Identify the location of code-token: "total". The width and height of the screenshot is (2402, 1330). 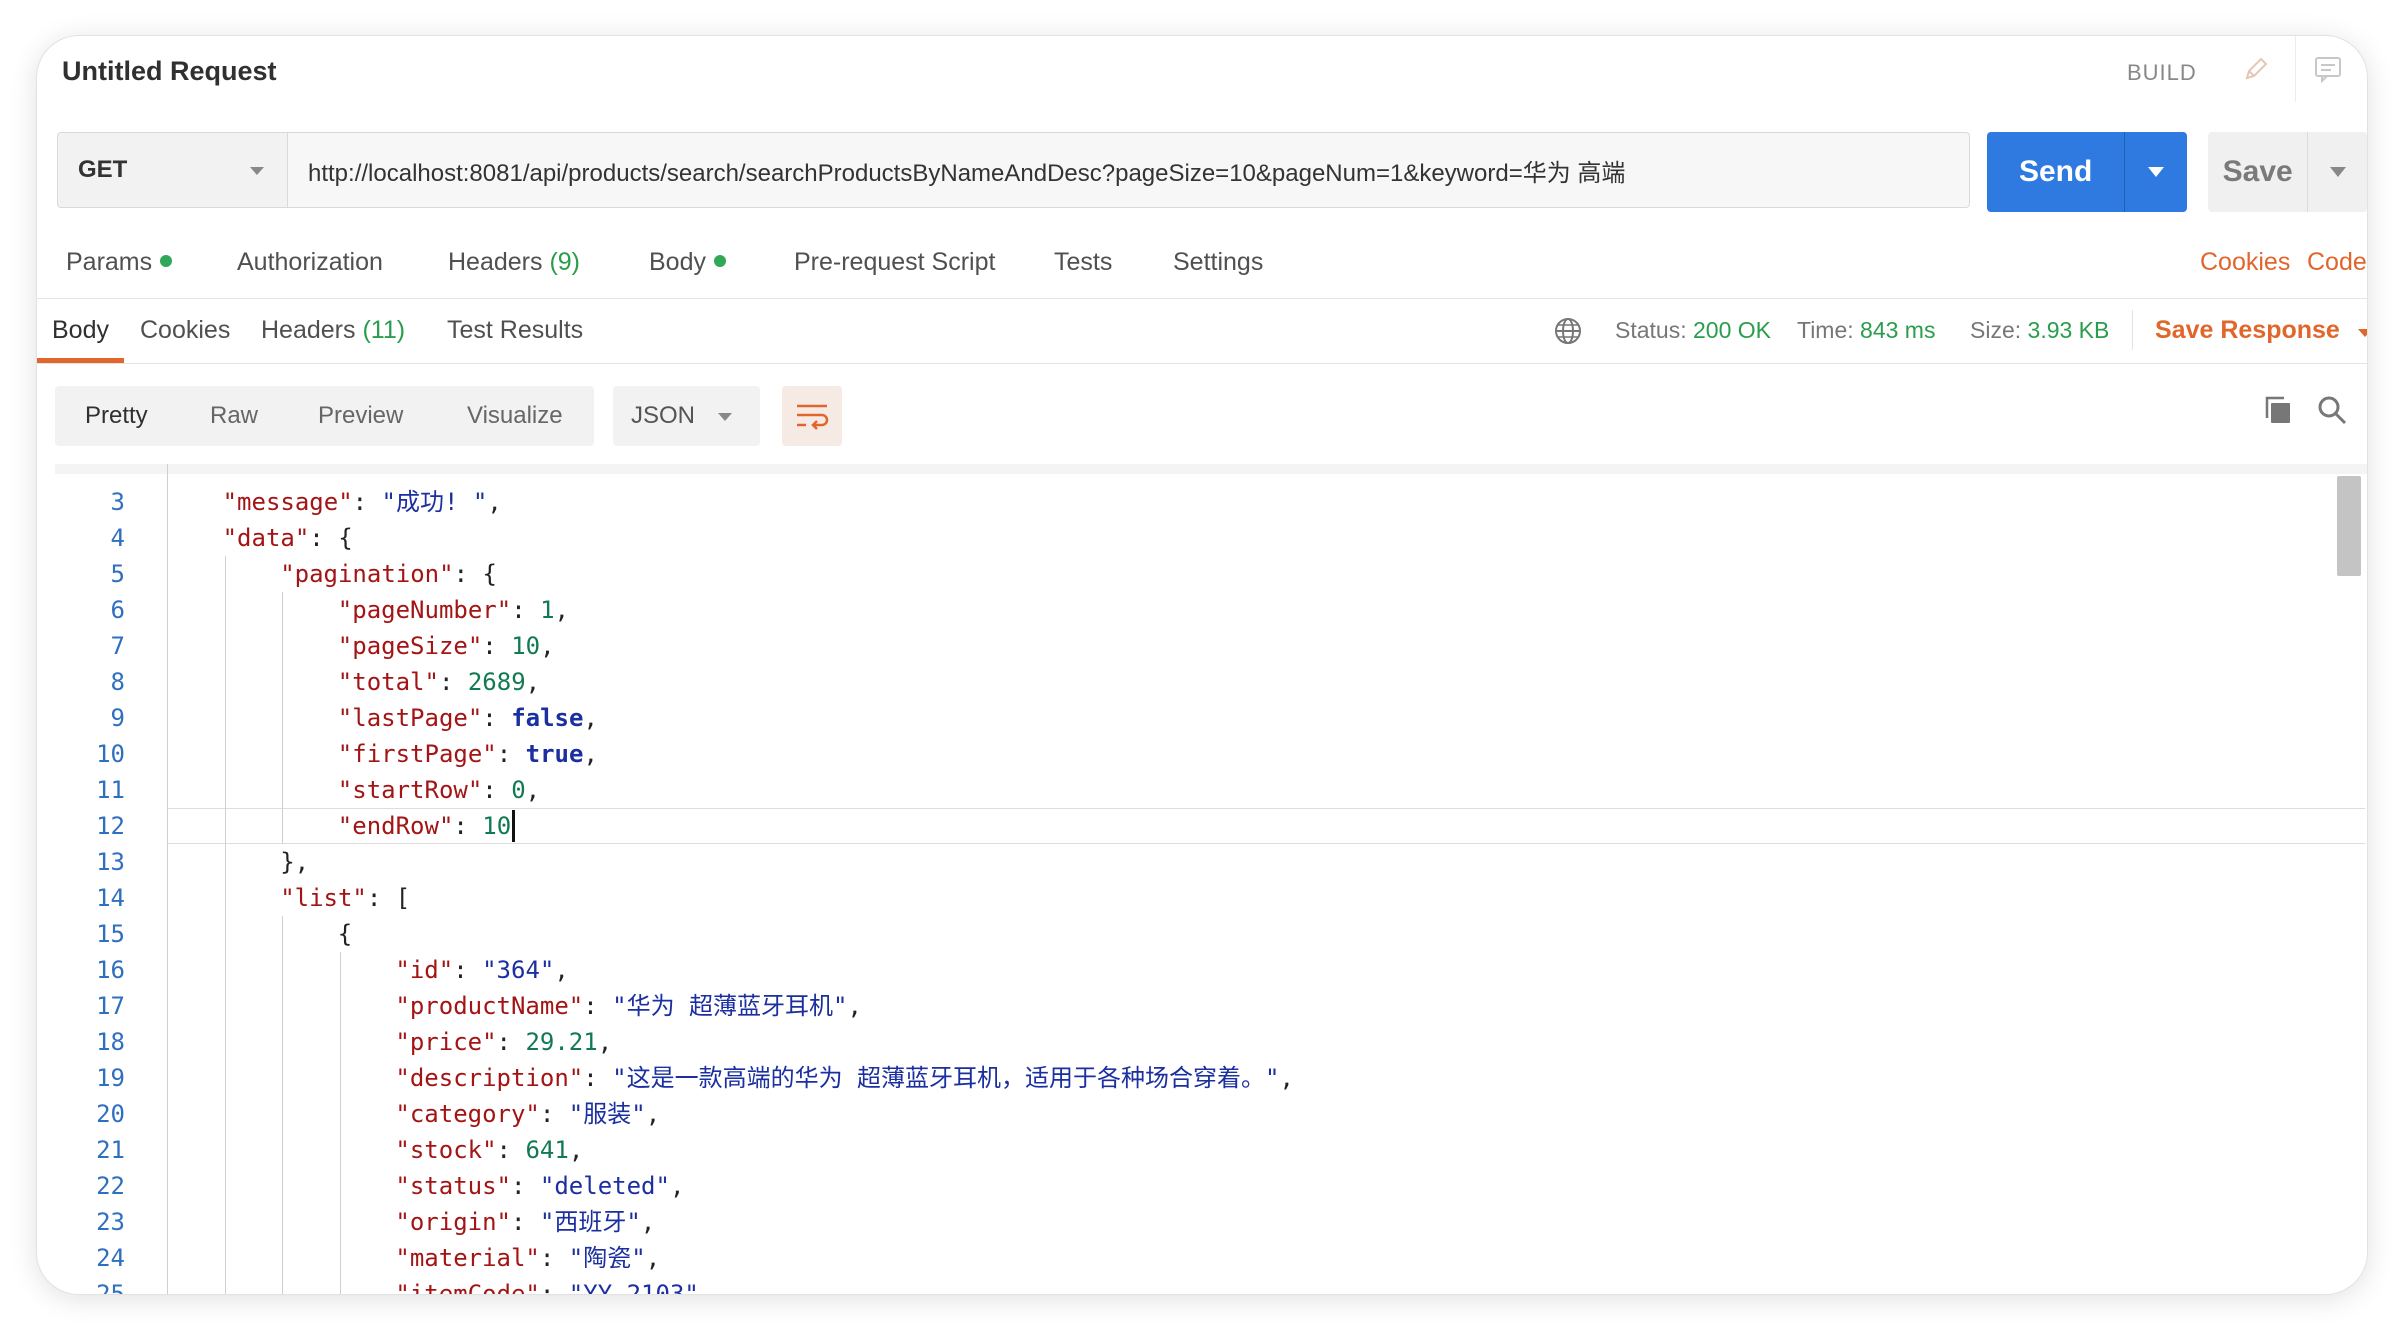
(388, 682).